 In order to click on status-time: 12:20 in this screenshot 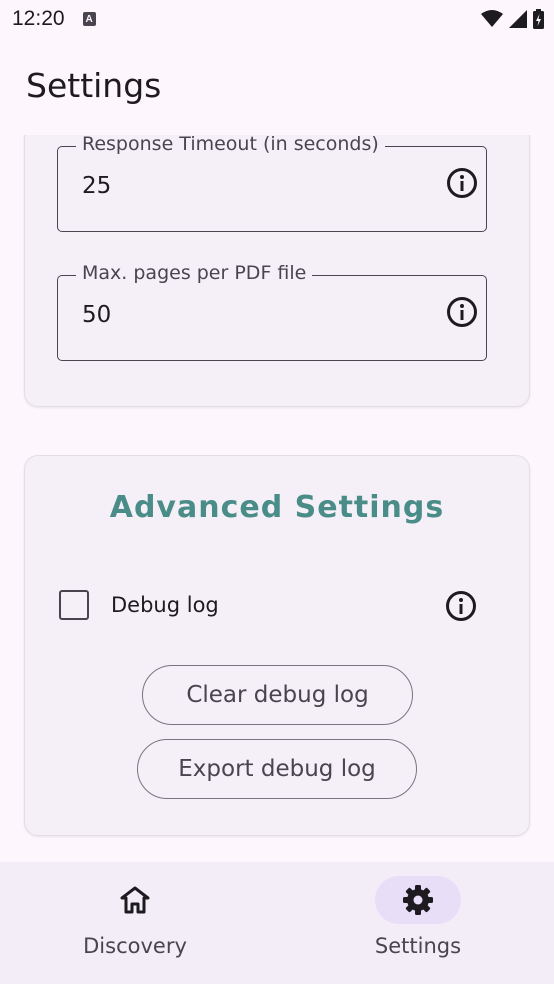, I will do `click(38, 18)`.